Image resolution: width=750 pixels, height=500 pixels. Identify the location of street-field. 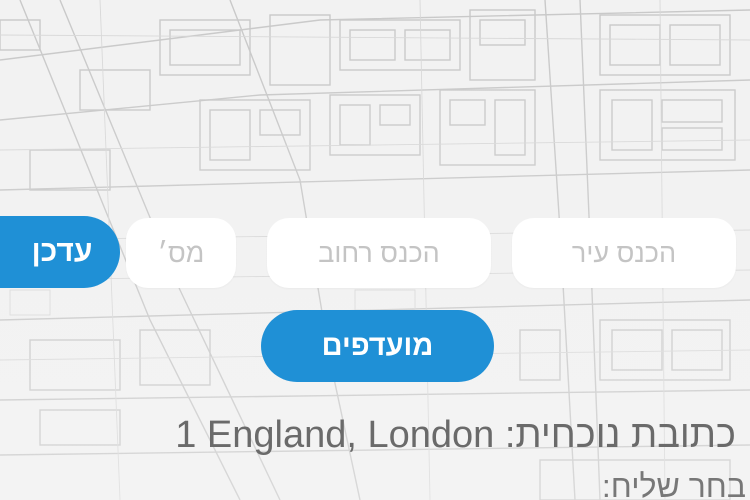
(379, 253).